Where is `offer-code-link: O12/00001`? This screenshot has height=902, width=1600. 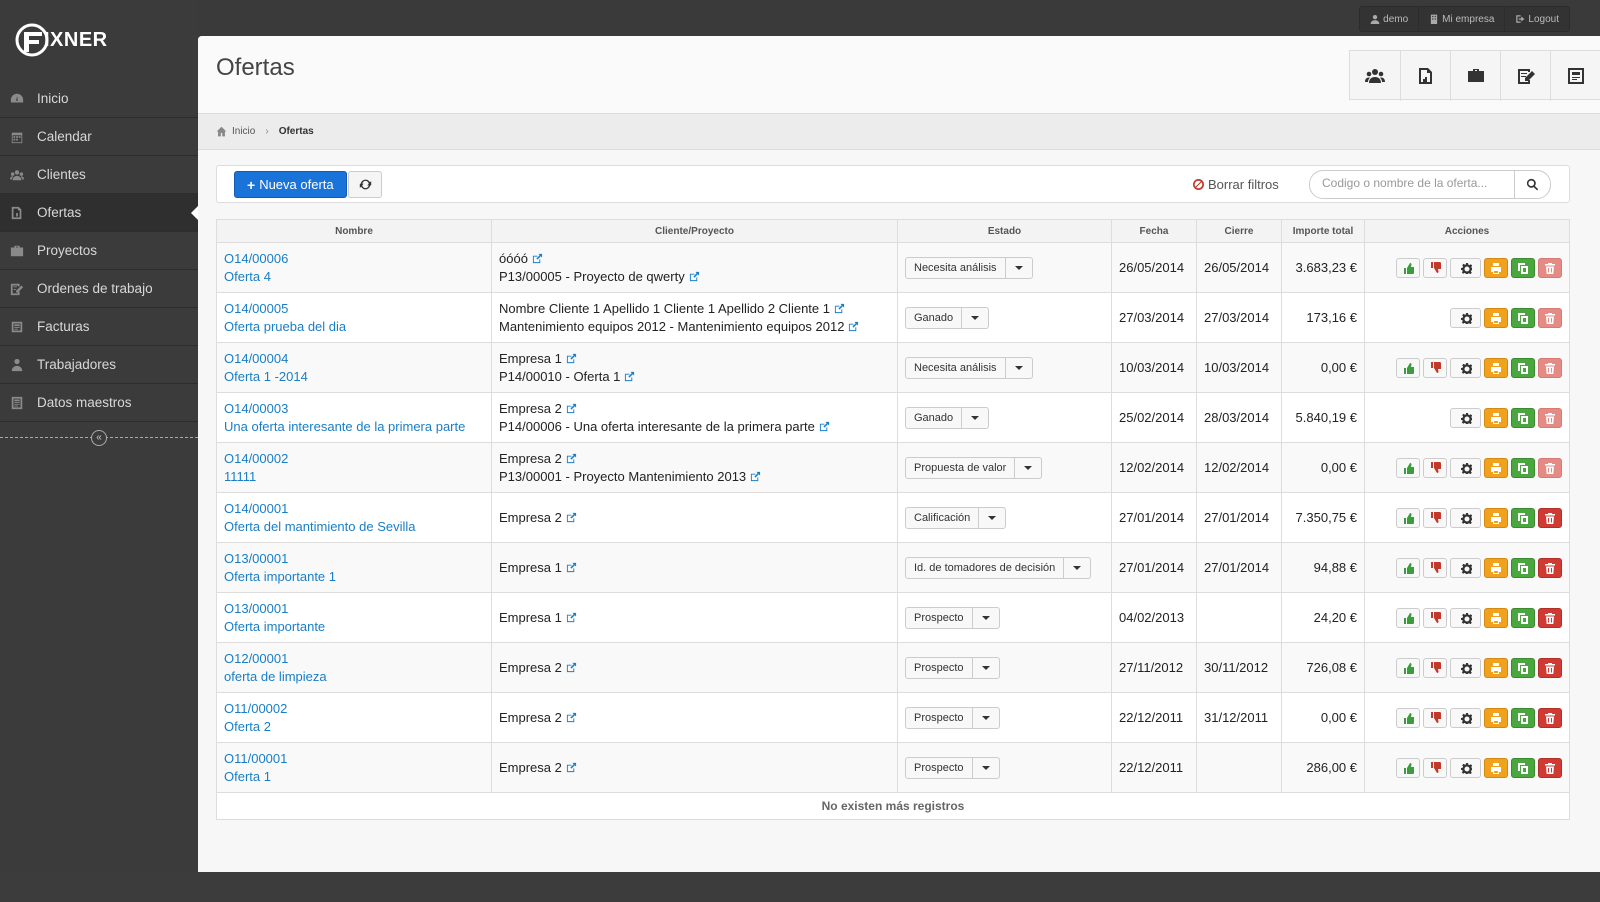 offer-code-link: O12/00001 is located at coordinates (354, 659).